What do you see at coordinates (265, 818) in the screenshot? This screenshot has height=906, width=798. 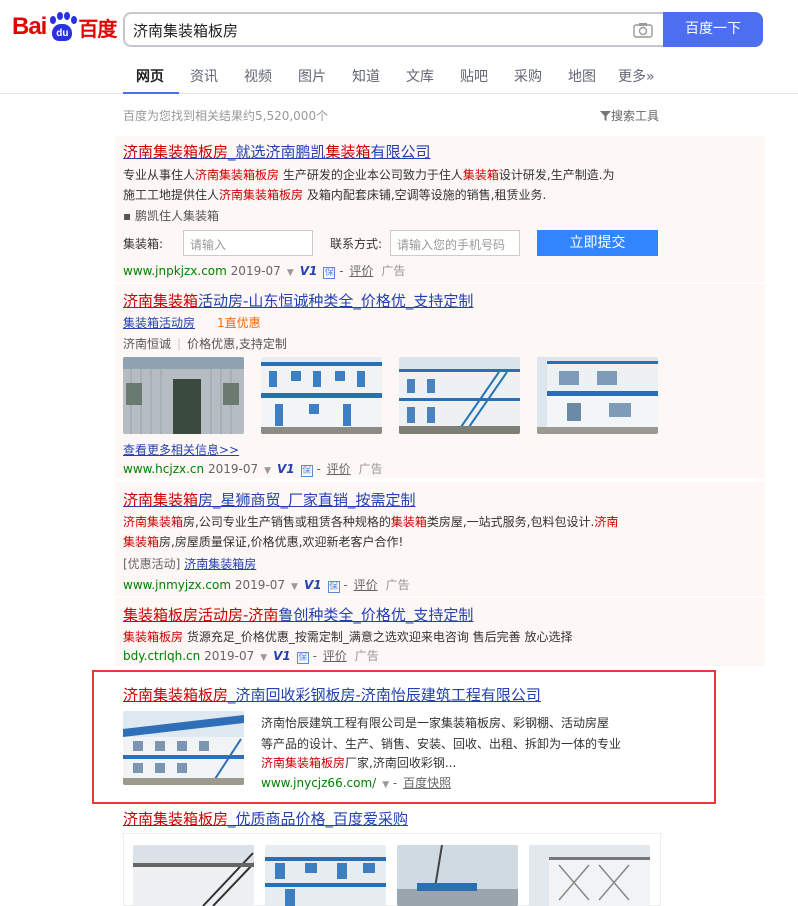 I see `result-6-title: 济南集装箱板房_优质商品价格_百度爱采购` at bounding box center [265, 818].